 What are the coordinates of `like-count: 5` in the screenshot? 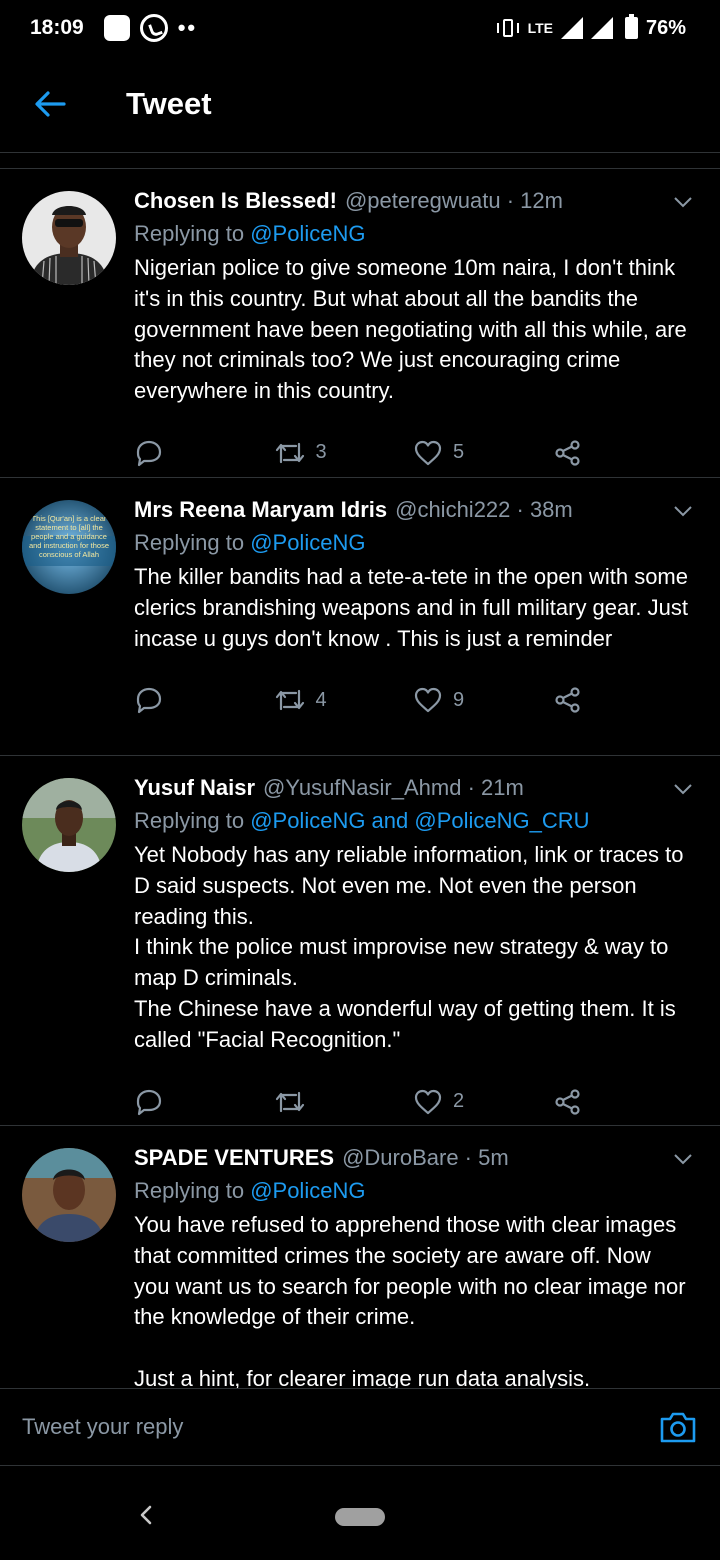 It's located at (459, 452).